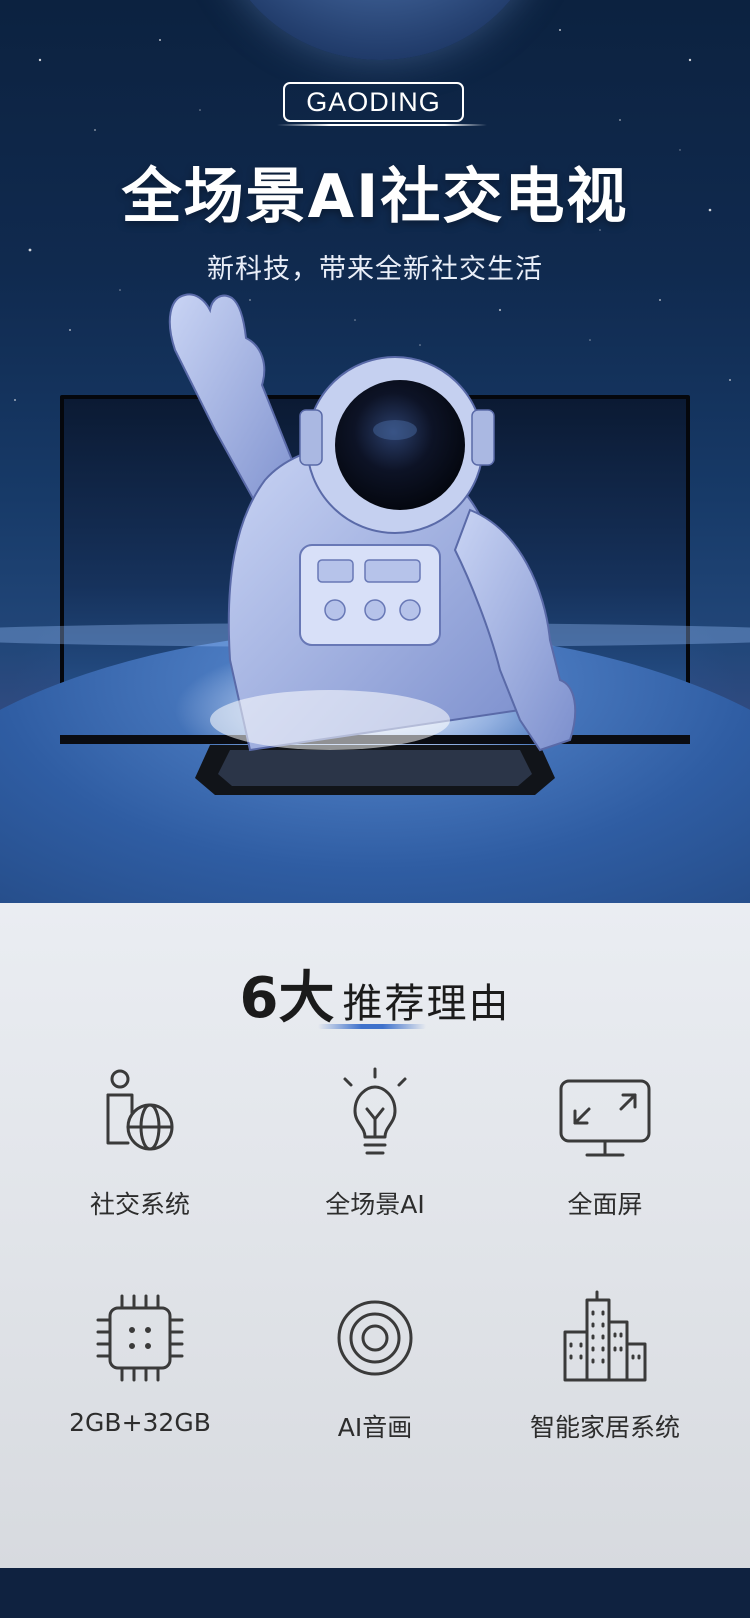  I want to click on feature-label: AI音画, so click(375, 1427).